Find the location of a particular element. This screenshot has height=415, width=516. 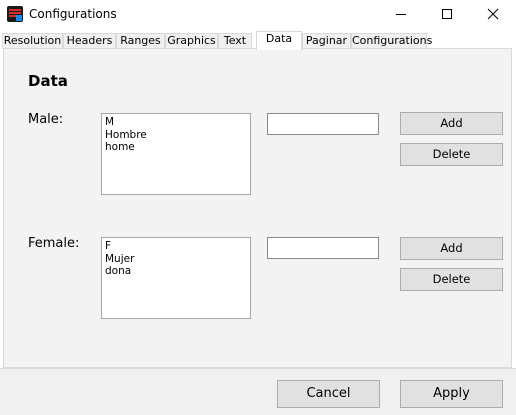

close-icon is located at coordinates (493, 14).